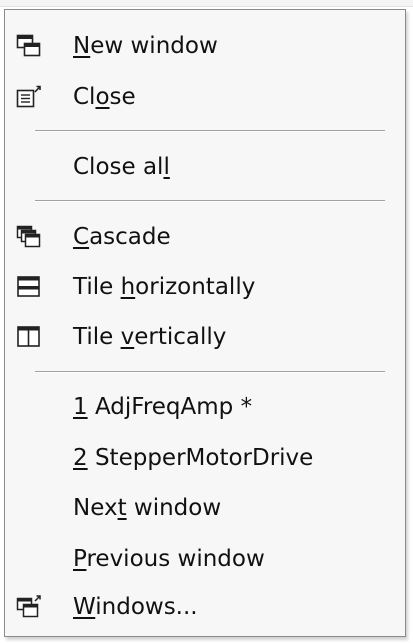 This screenshot has height=643, width=413. I want to click on menu-item-new-window: New window, so click(205, 46).